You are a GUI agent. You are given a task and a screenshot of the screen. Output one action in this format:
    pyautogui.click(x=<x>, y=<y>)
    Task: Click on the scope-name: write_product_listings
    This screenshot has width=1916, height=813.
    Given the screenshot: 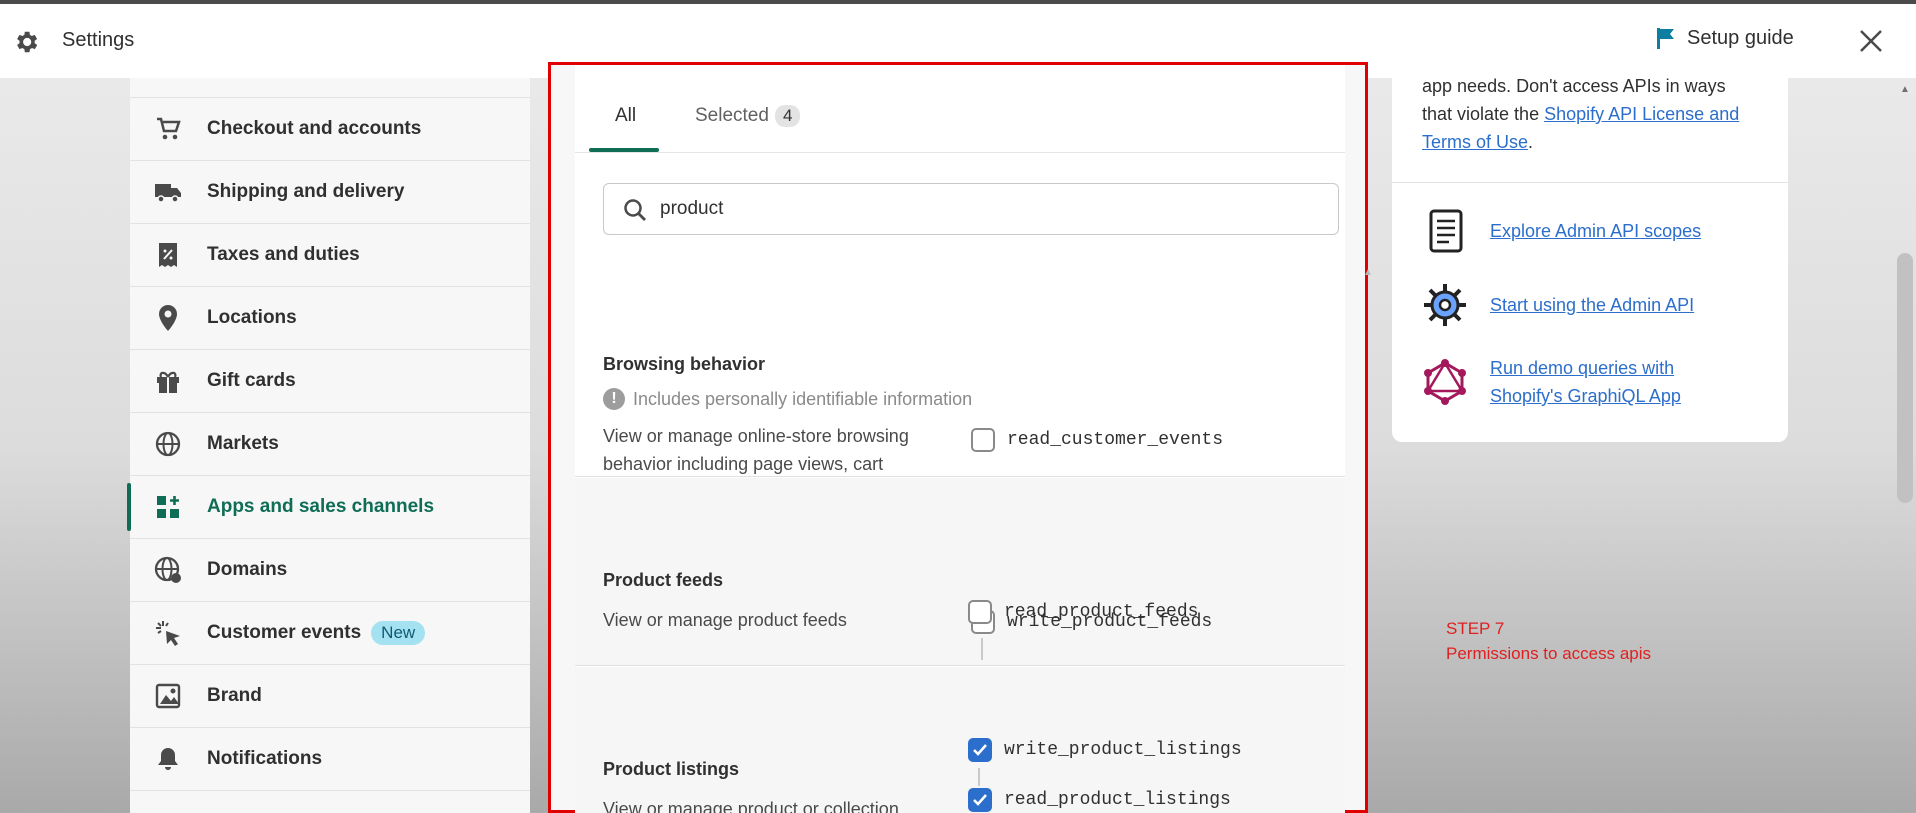 What is the action you would take?
    pyautogui.click(x=1123, y=750)
    